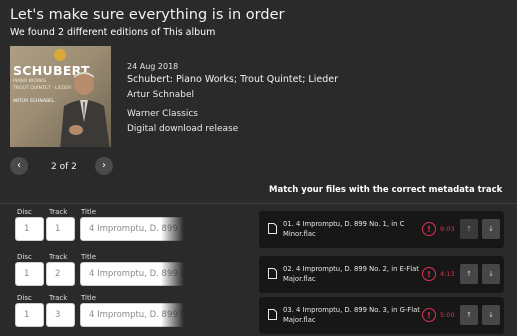  I want to click on divider, so click(258, 203).